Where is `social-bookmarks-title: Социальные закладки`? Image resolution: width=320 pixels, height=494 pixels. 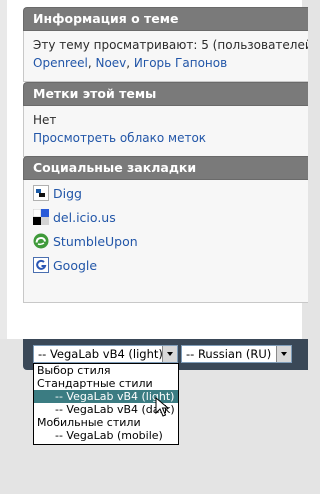
social-bookmarks-title: Социальные закладки is located at coordinates (165, 168).